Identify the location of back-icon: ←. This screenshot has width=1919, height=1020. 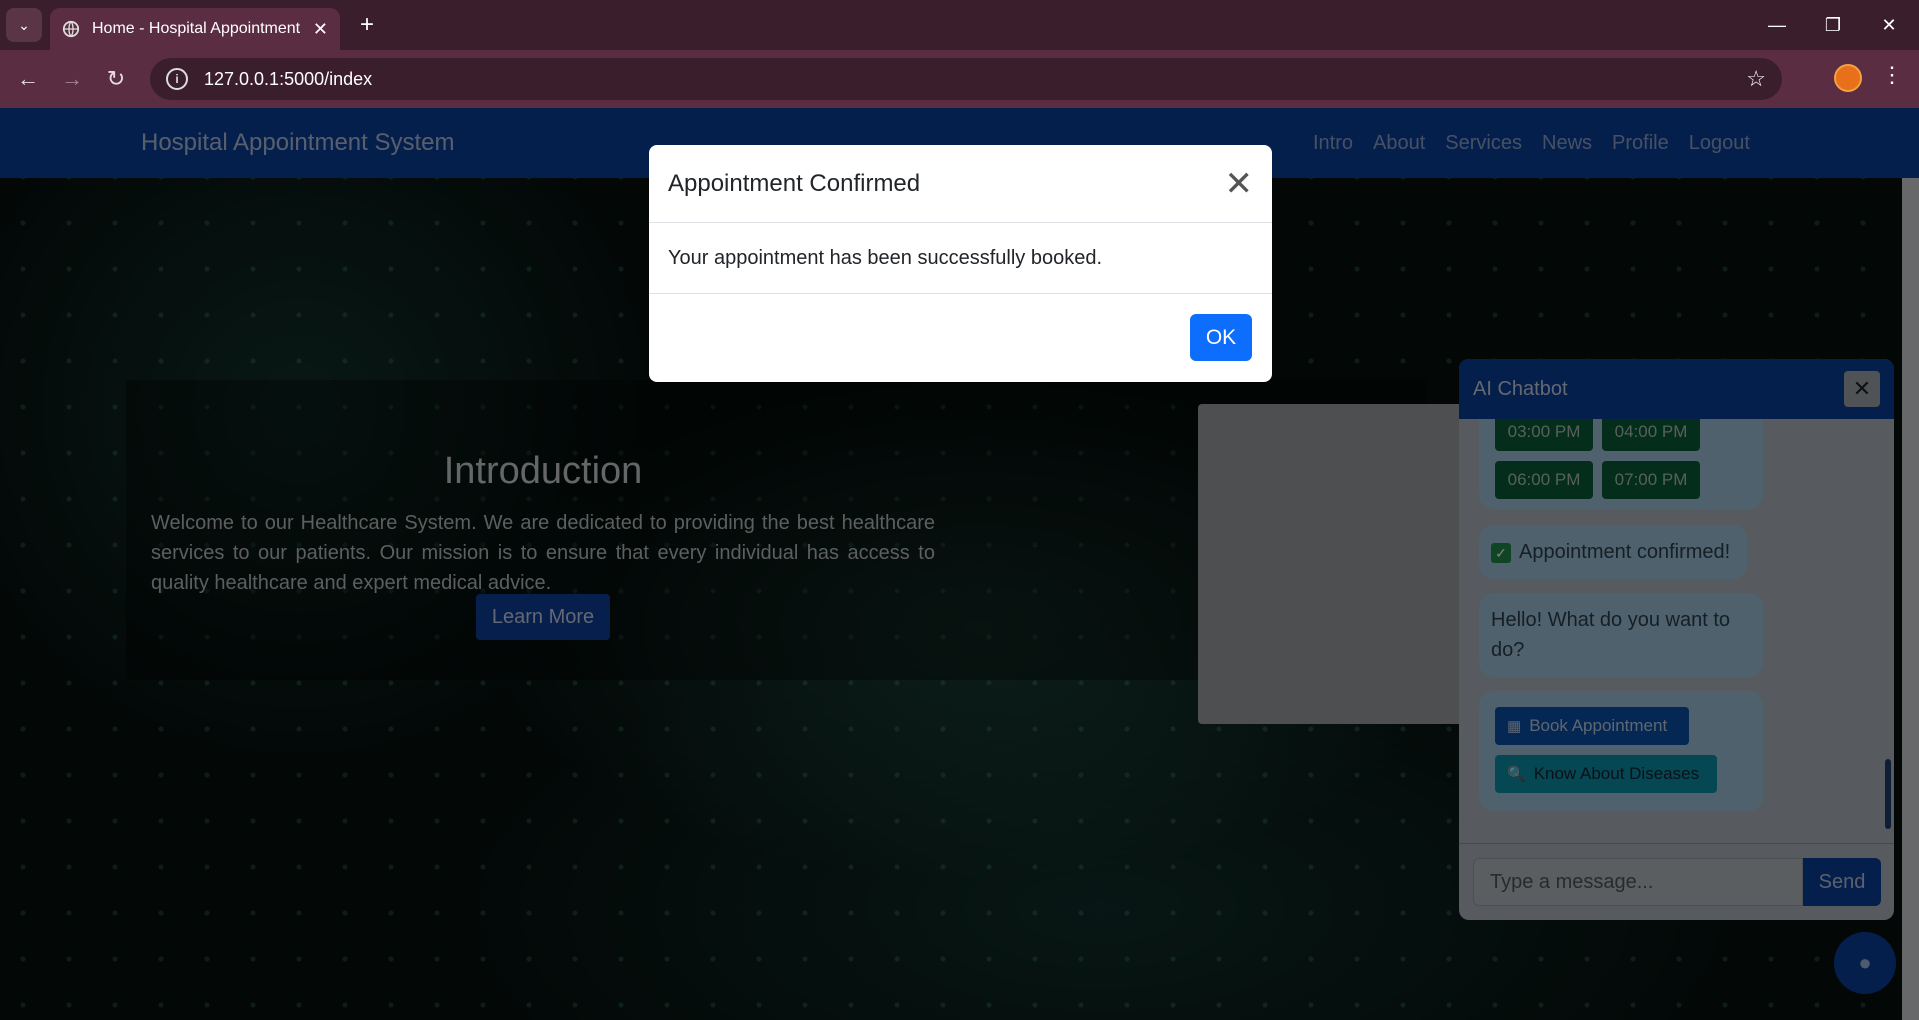
(28, 79).